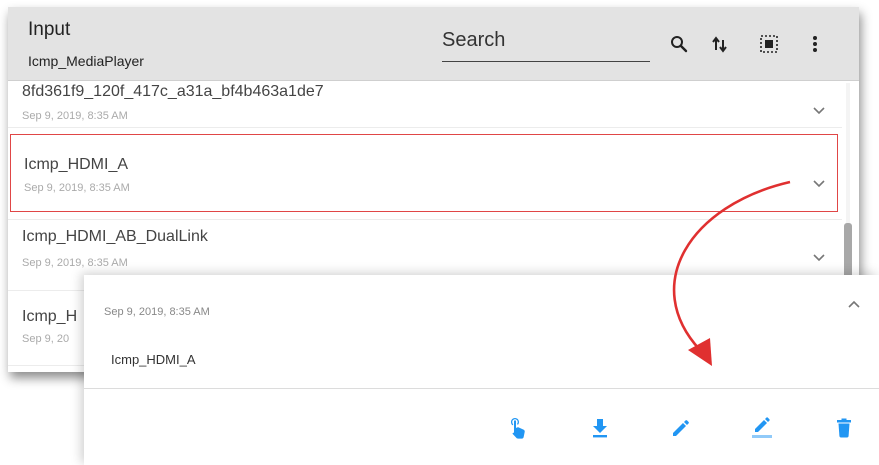 The height and width of the screenshot is (465, 879). Describe the element at coordinates (815, 44) in the screenshot. I see `more-vert-icon` at that location.